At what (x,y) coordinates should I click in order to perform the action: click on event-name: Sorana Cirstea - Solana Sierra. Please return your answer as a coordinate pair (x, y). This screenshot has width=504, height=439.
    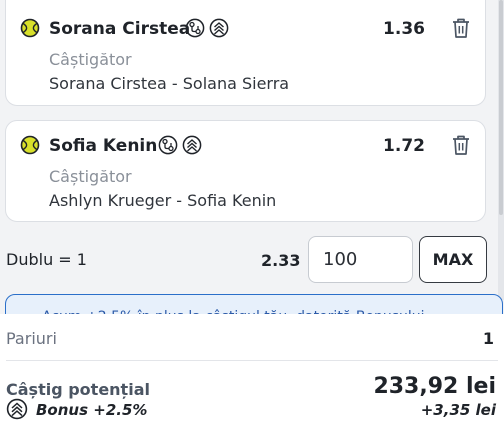
    Looking at the image, I should click on (169, 83).